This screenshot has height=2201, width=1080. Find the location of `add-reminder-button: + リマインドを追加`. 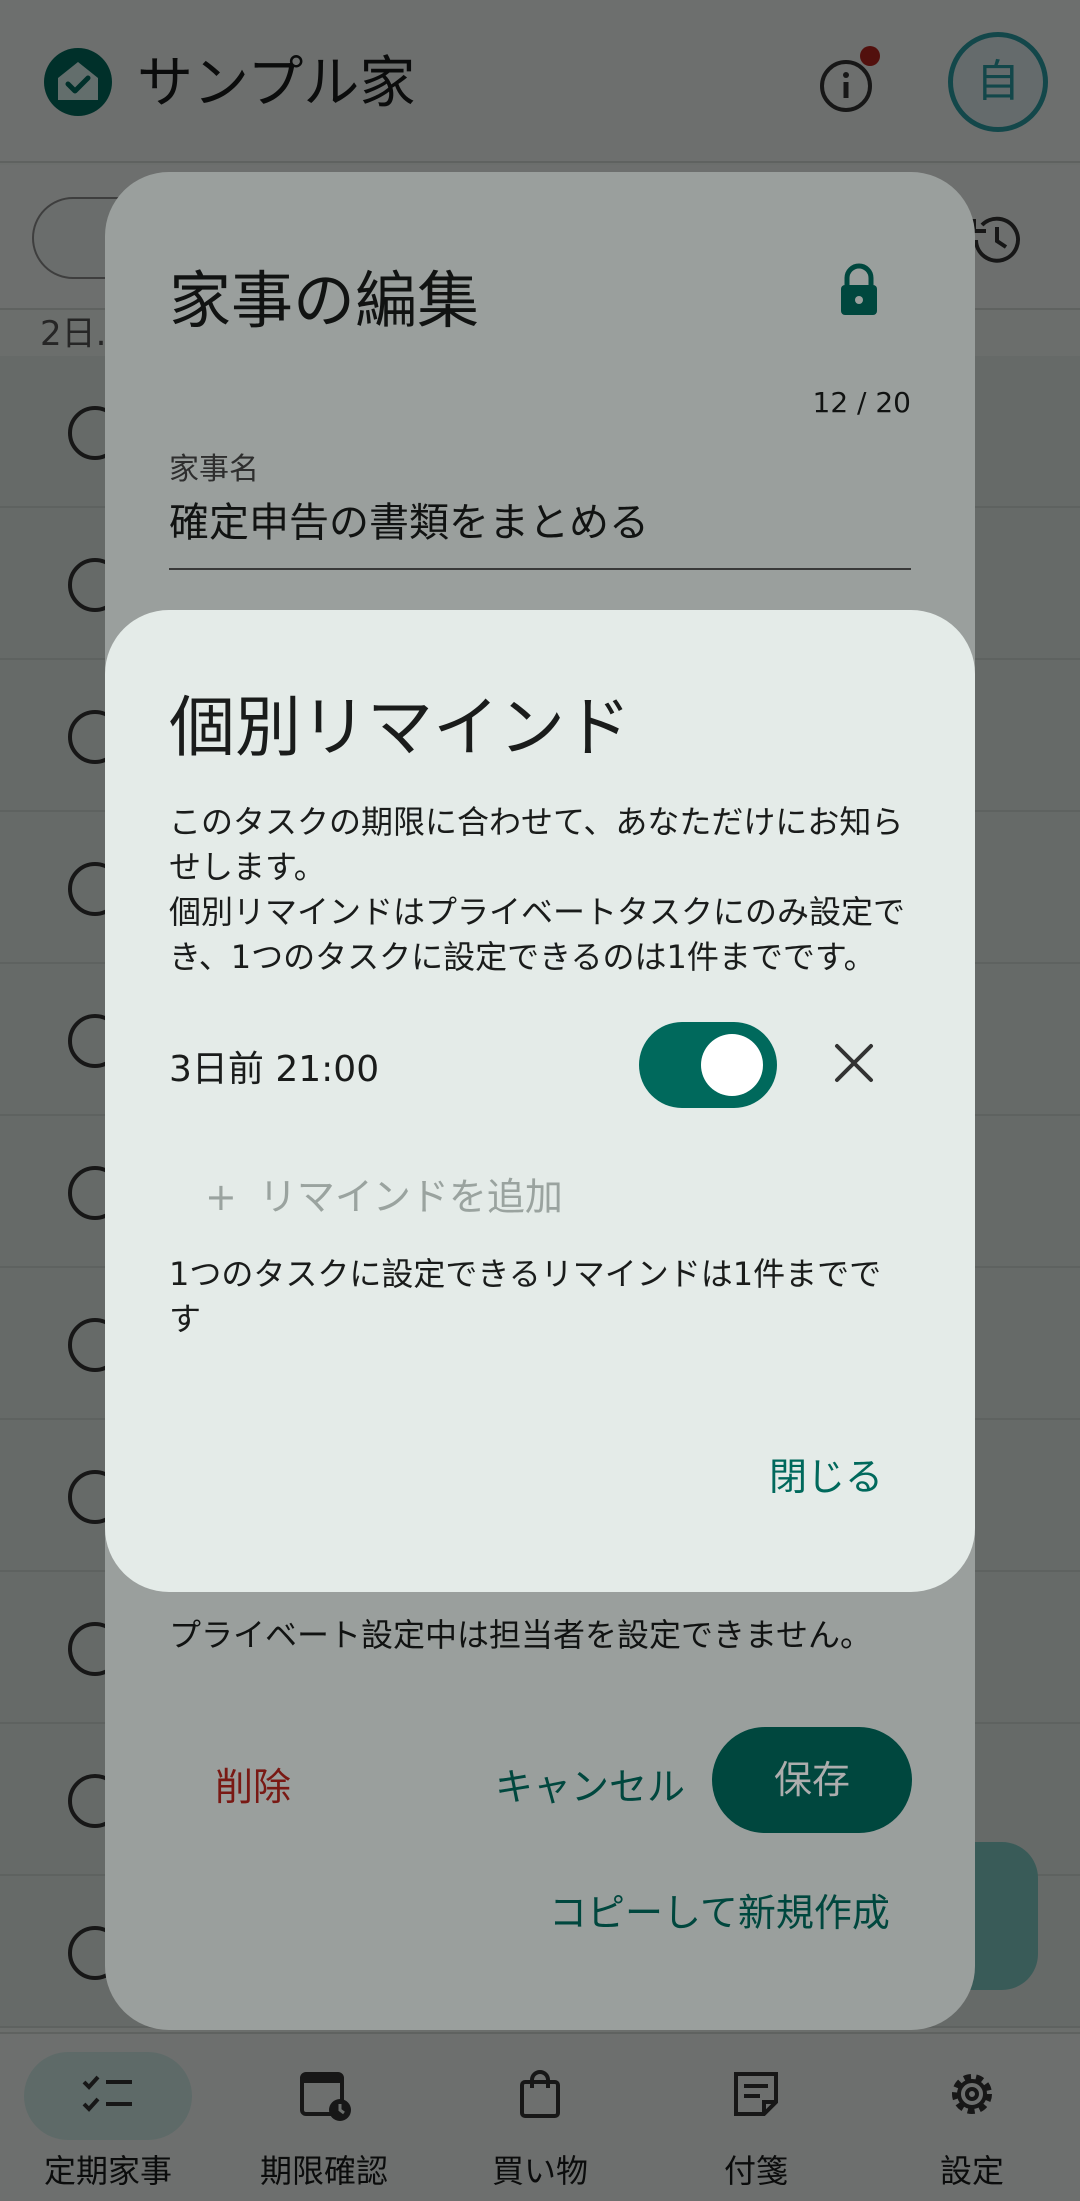

add-reminder-button: + リマインドを追加 is located at coordinates (384, 1193).